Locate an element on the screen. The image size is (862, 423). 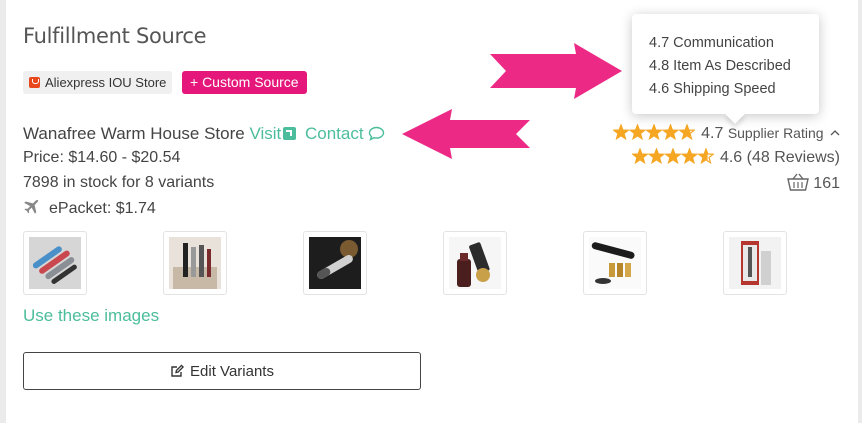
stock-info: 7898 in stock for 8 variants is located at coordinates (119, 182).